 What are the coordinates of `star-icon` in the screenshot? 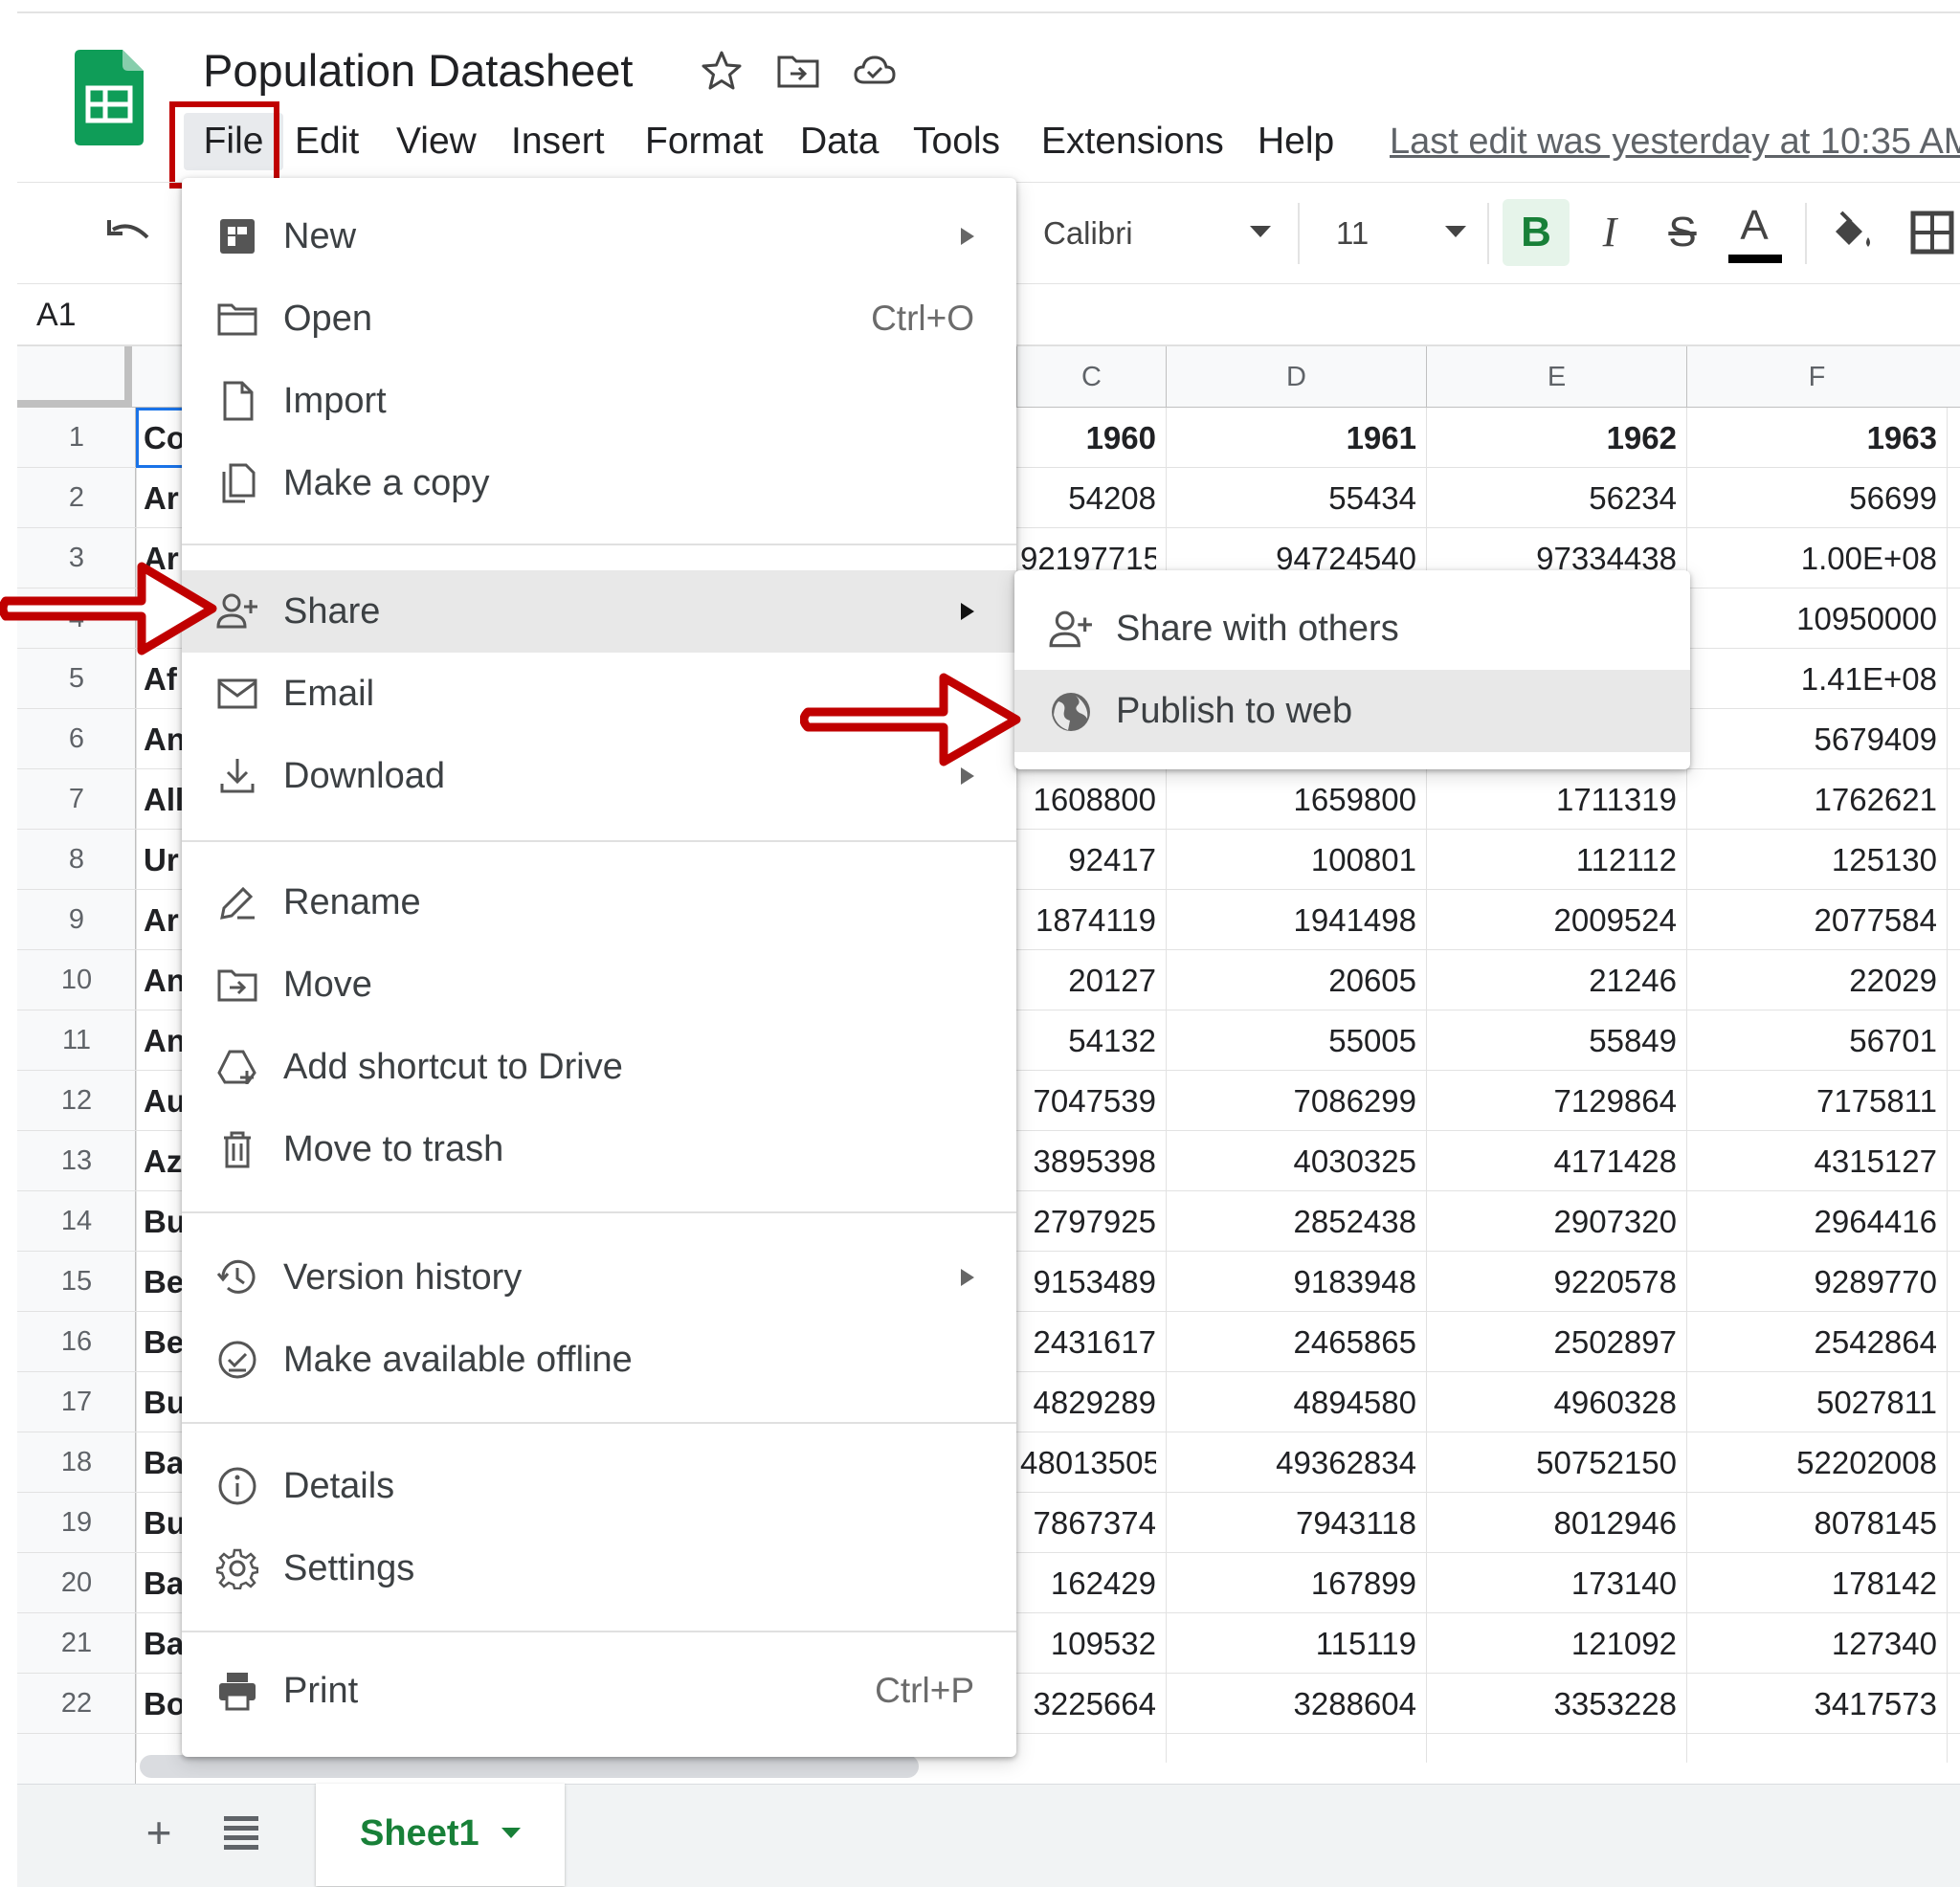 It's located at (722, 71).